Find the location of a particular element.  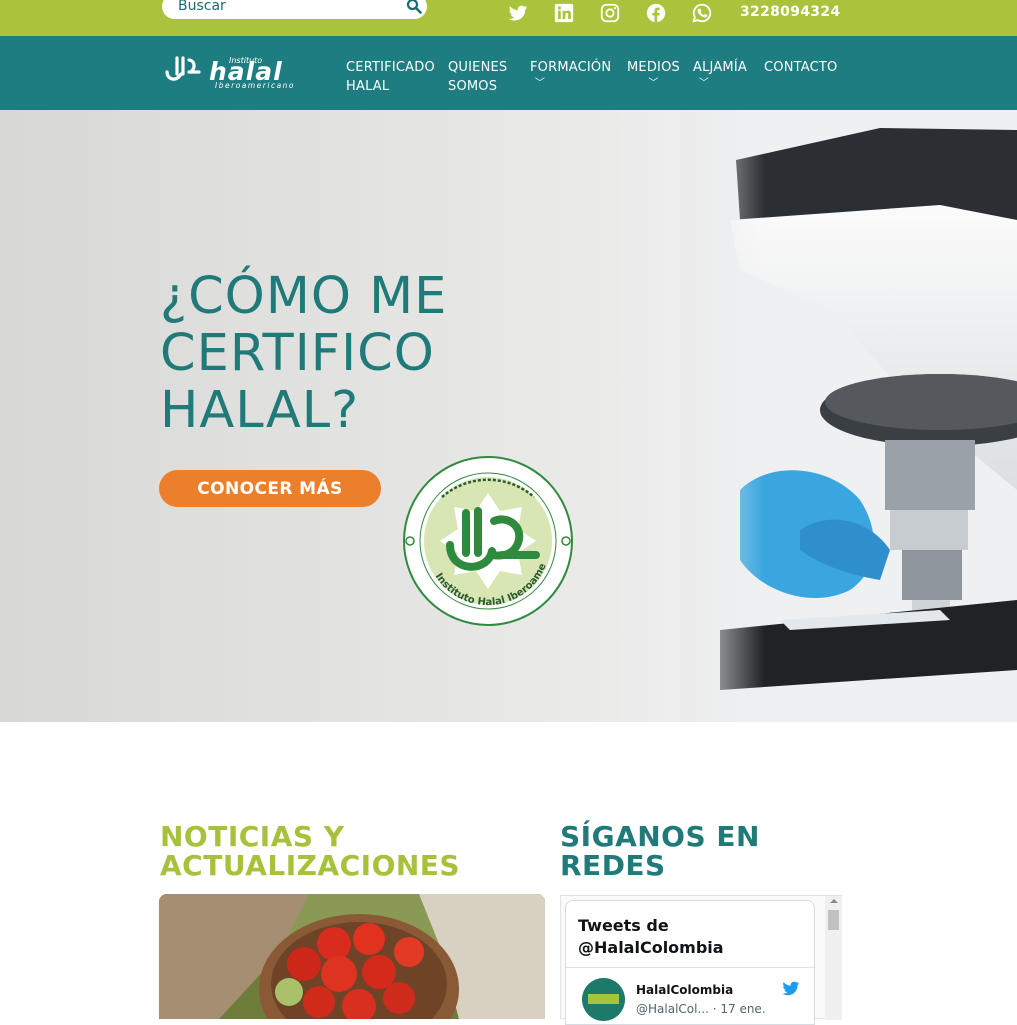

twitter-icon is located at coordinates (518, 13).